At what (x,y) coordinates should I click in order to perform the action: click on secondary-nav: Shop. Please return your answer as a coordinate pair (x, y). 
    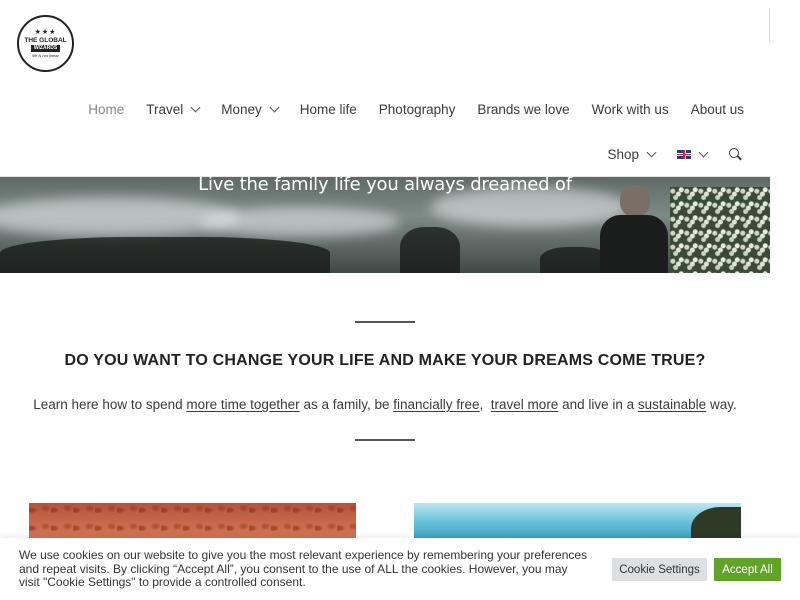
    Looking at the image, I should click on (385, 154).